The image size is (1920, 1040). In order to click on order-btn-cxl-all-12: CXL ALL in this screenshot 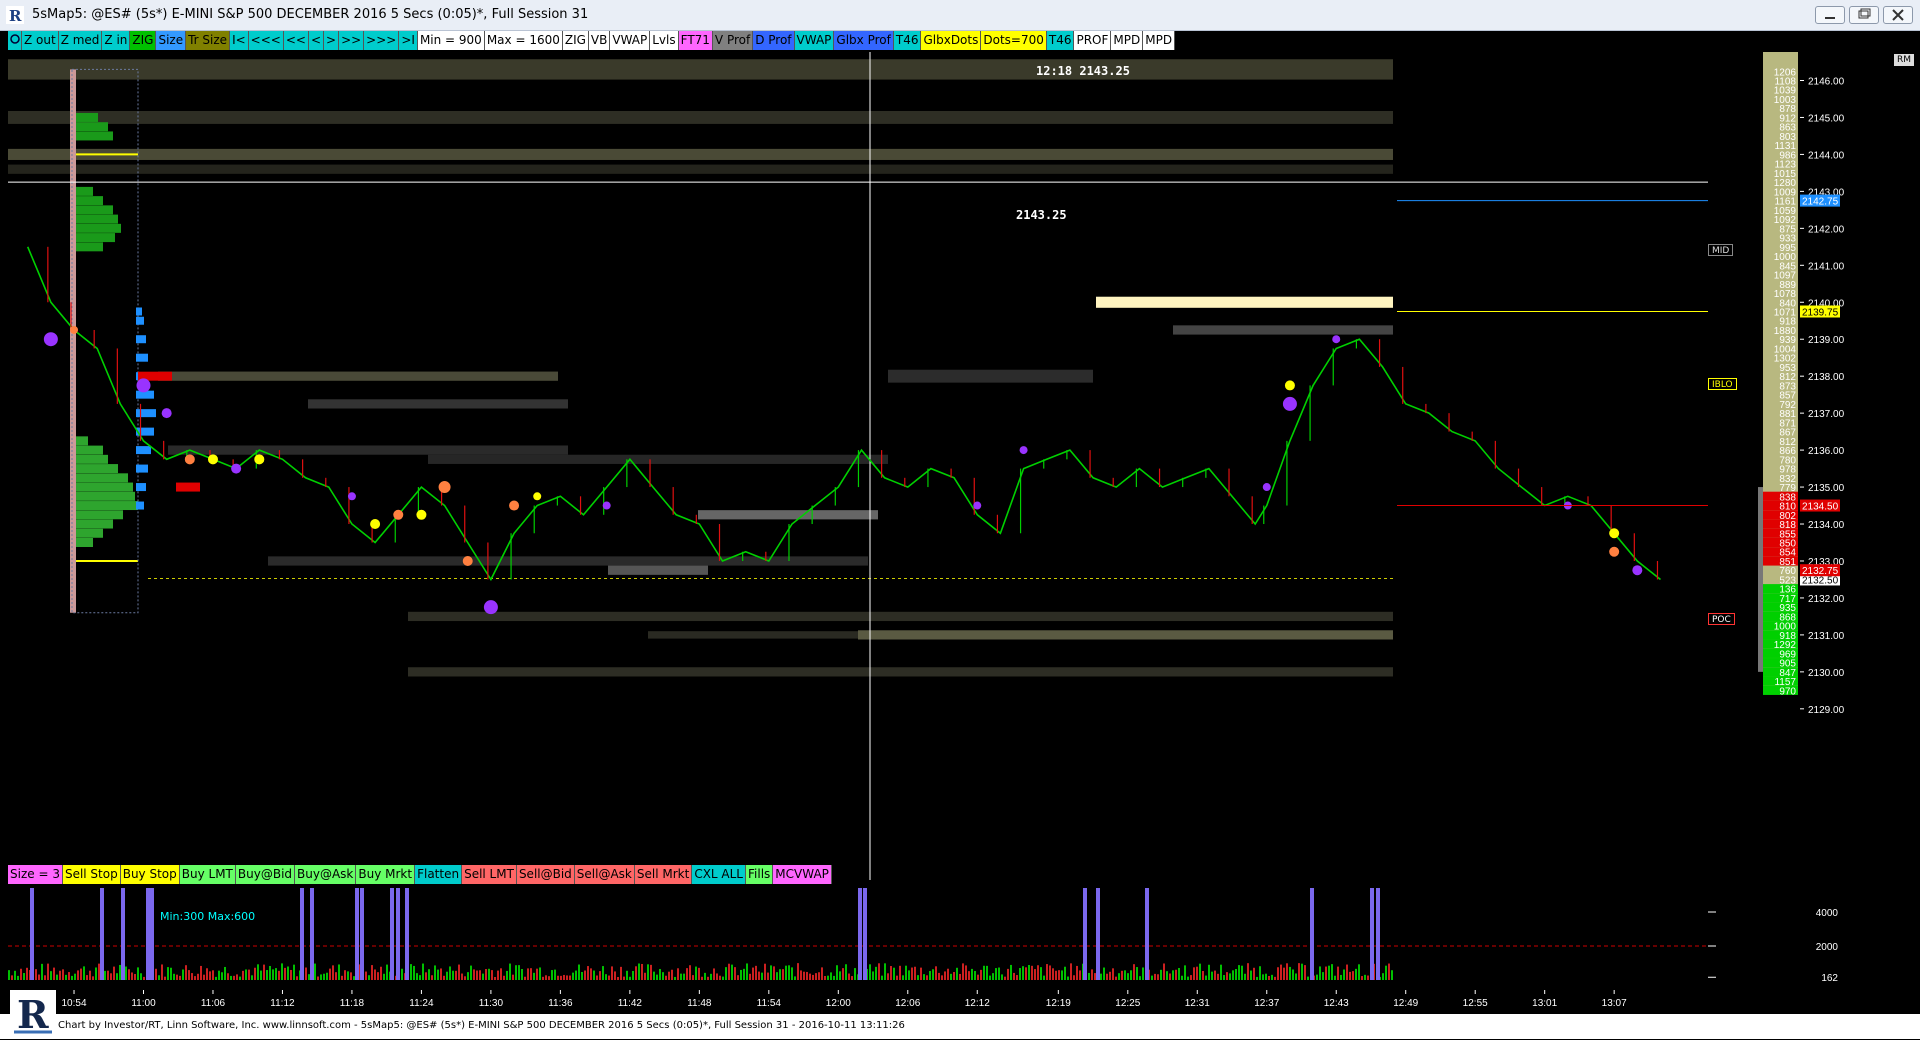, I will do `click(719, 874)`.